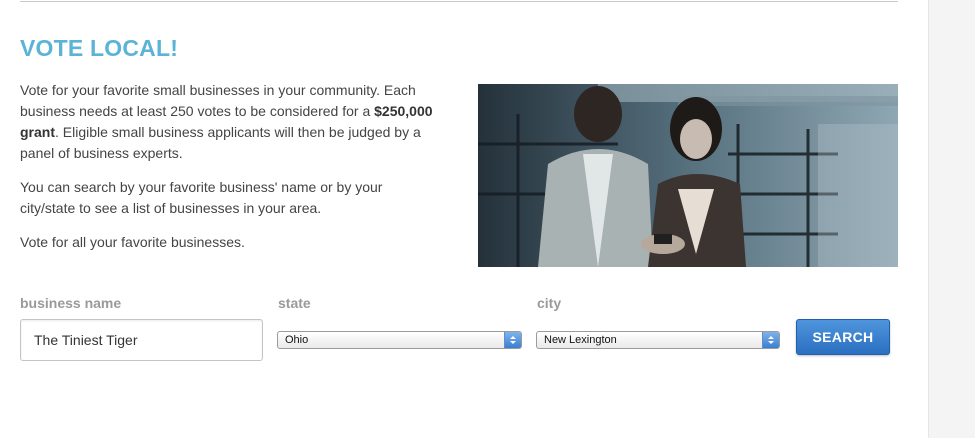 This screenshot has width=975, height=438. What do you see at coordinates (297, 340) in the screenshot?
I see `state-select-value: Ohio` at bounding box center [297, 340].